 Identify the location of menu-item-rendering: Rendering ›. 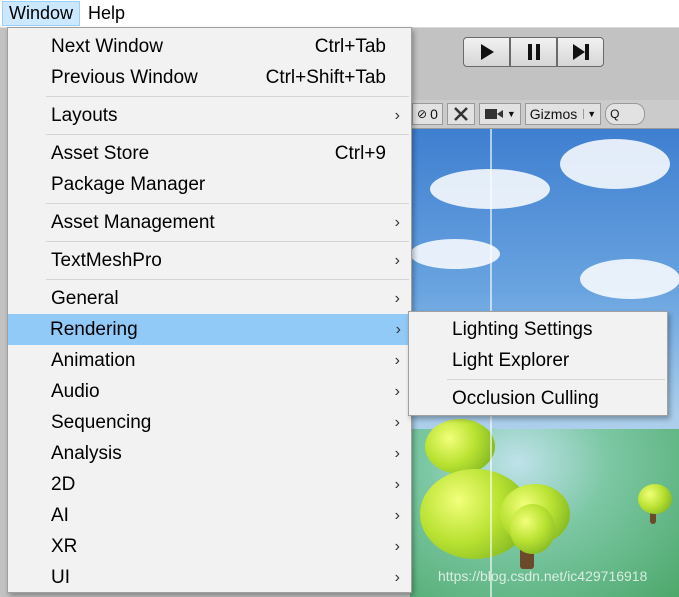
(209, 329).